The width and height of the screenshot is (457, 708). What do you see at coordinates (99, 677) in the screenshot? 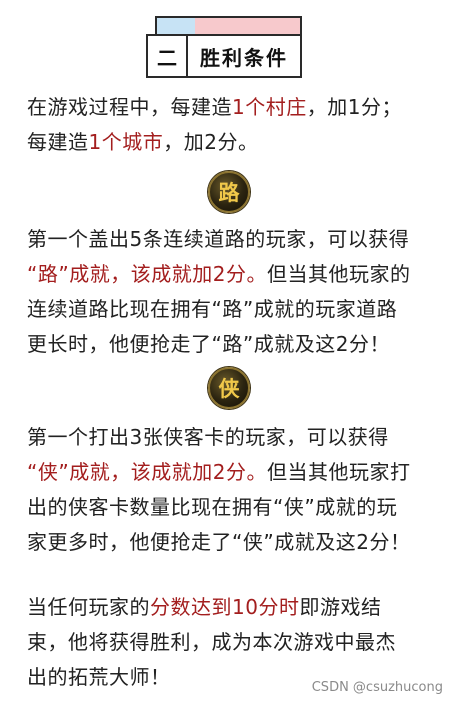
I see `ending-text: 出的拓荒大师！` at bounding box center [99, 677].